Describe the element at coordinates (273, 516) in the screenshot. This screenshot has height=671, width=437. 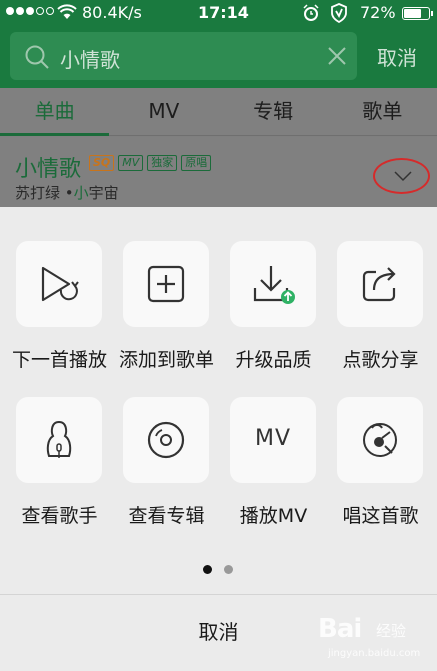
I see `action-label: 播放MV` at that location.